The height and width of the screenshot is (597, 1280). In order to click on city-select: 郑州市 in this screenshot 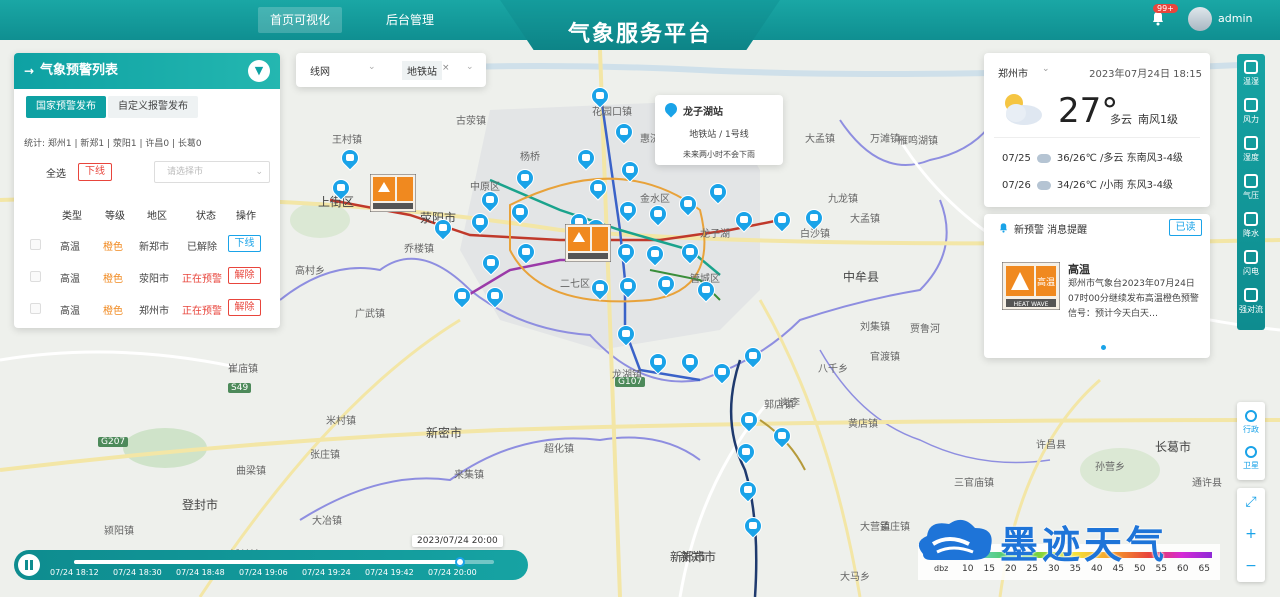, I will do `click(1013, 72)`.